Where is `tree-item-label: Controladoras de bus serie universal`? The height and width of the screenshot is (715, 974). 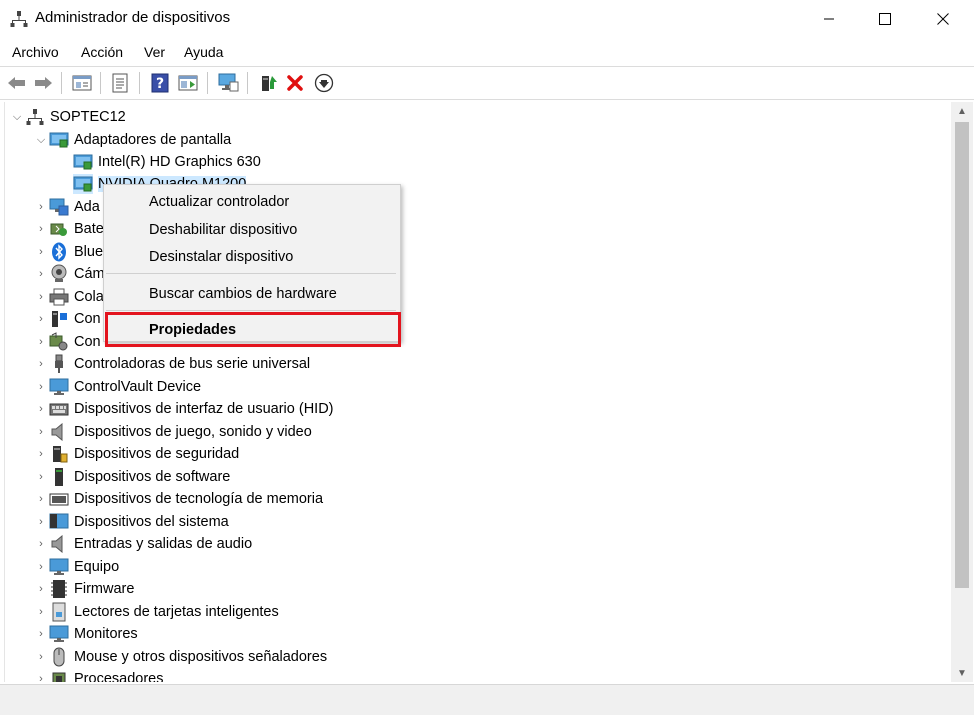 tree-item-label: Controladoras de bus serie universal is located at coordinates (192, 364).